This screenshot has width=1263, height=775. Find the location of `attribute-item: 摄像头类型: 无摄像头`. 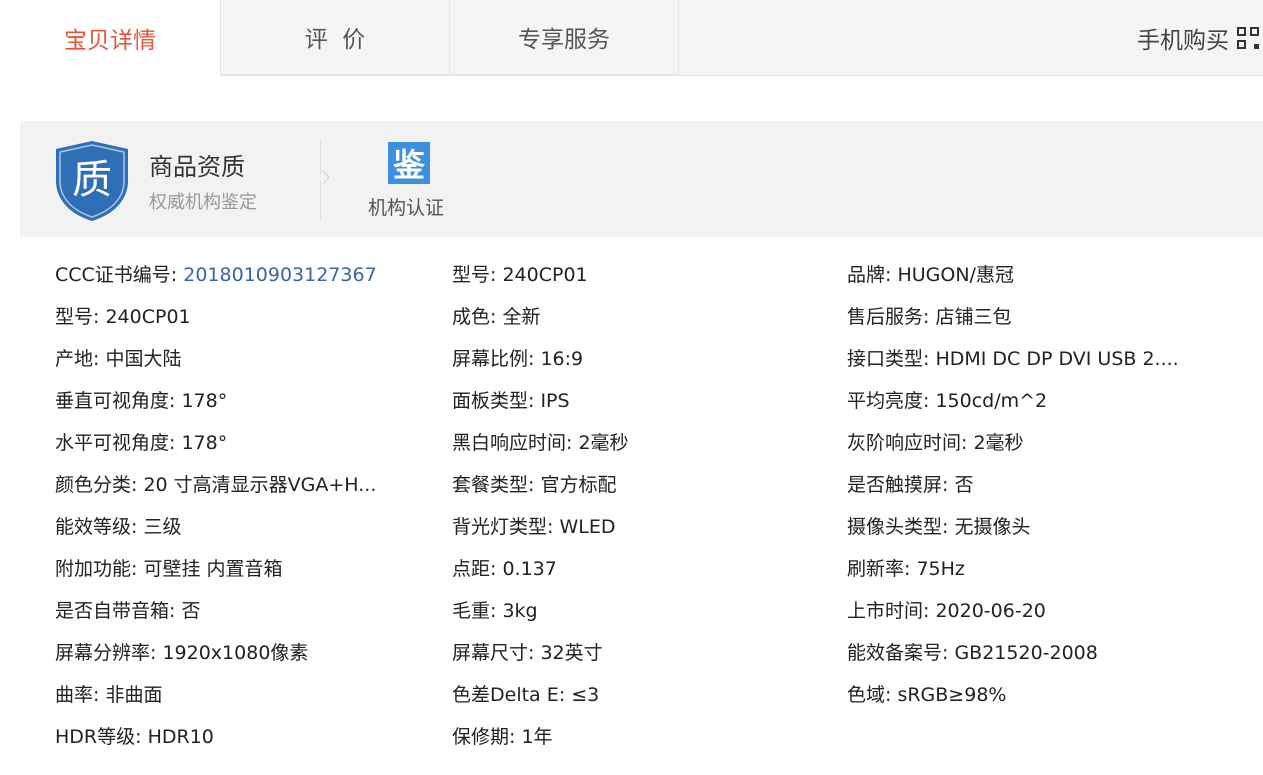

attribute-item: 摄像头类型: 无摄像头 is located at coordinates (938, 527).